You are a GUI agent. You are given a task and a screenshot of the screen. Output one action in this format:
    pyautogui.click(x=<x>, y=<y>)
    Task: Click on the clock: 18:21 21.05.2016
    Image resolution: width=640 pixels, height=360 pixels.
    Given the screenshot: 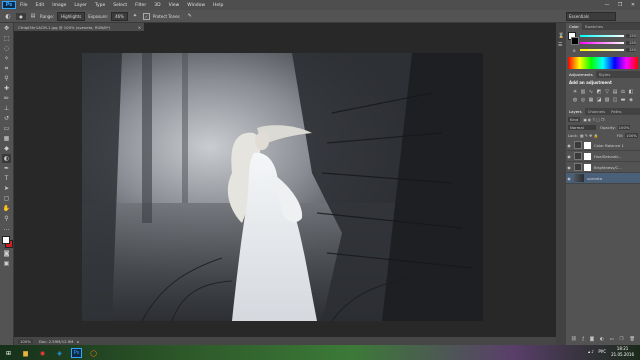 What is the action you would take?
    pyautogui.click(x=622, y=352)
    